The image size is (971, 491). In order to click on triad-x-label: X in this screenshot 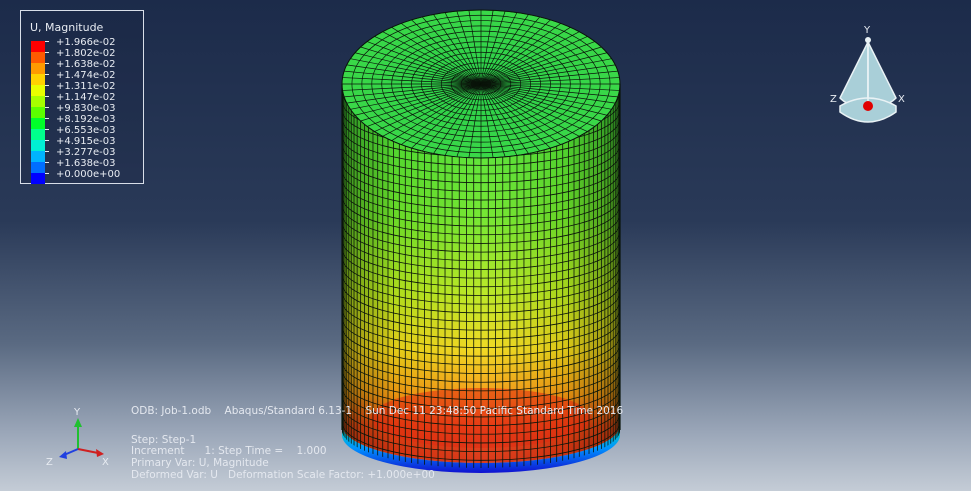, I will do `click(105, 462)`.